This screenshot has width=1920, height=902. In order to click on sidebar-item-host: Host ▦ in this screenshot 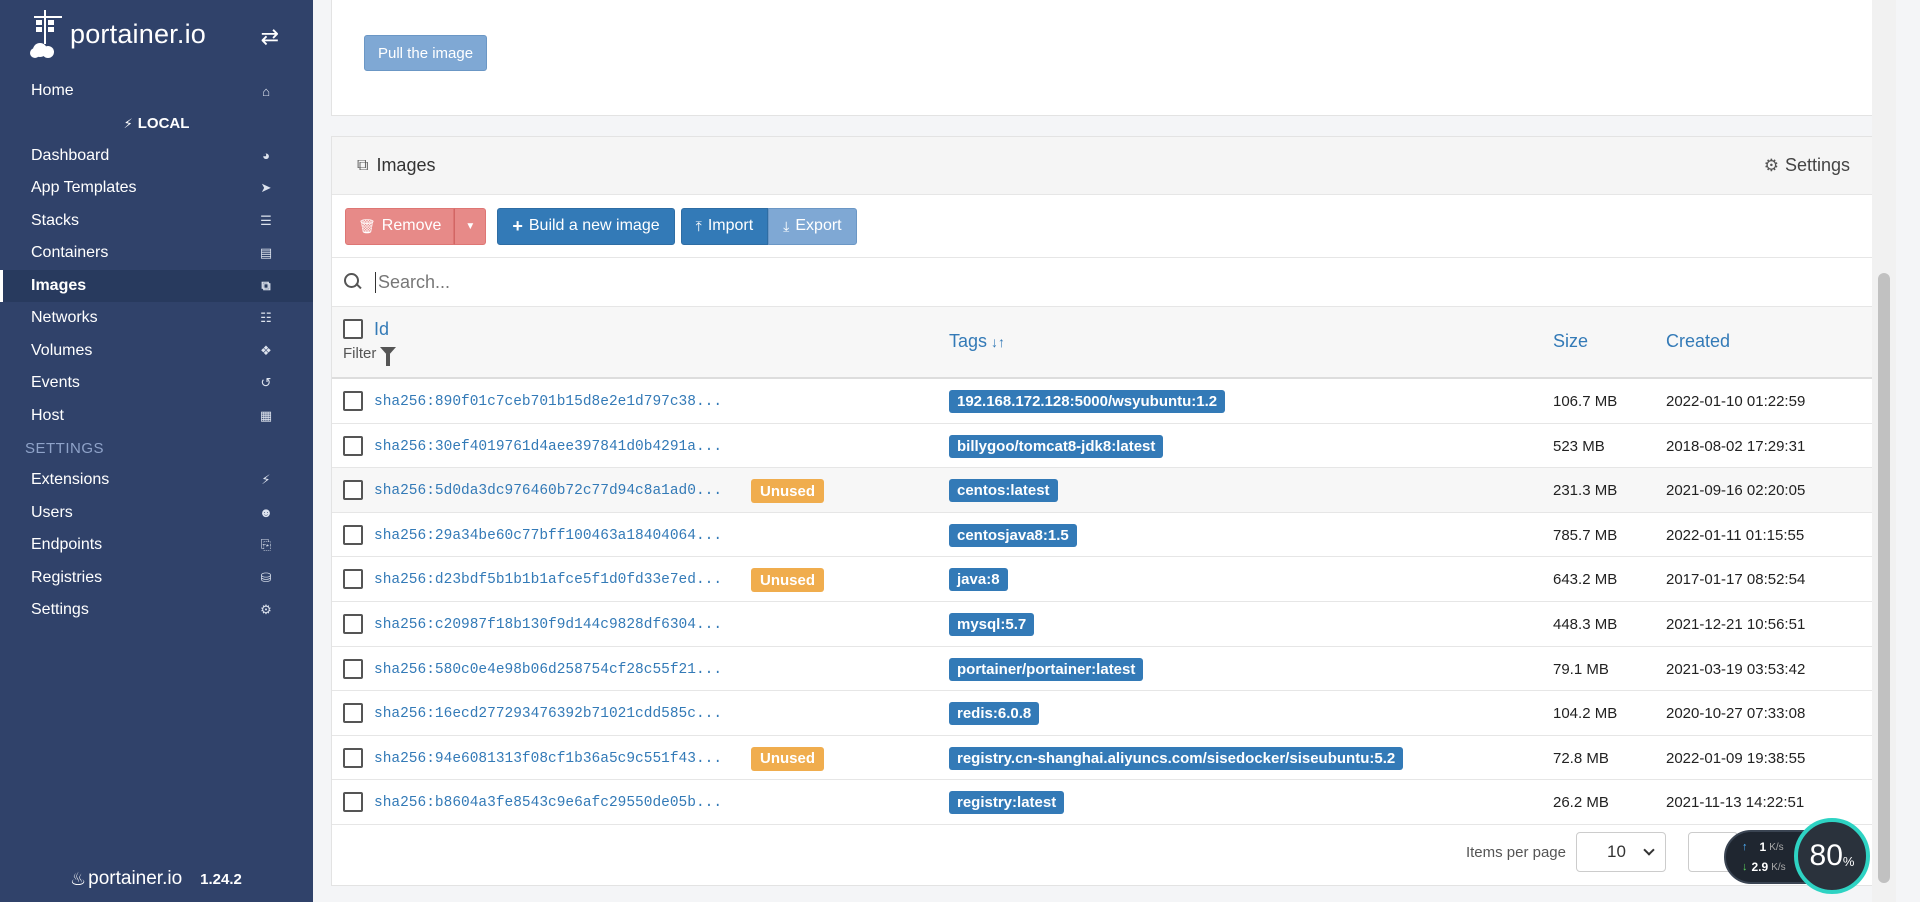, I will do `click(156, 416)`.